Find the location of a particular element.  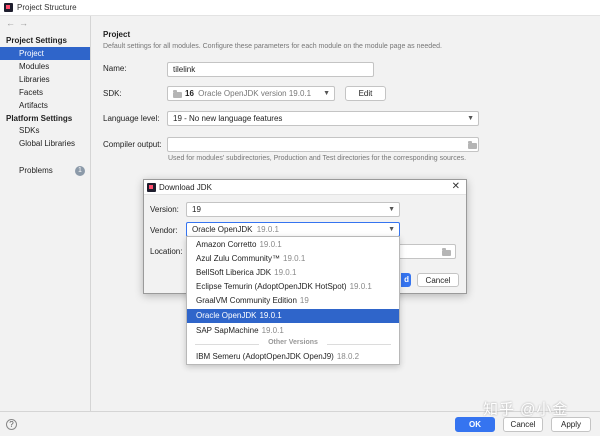

nav-arrows: ←→ is located at coordinates (19, 23).